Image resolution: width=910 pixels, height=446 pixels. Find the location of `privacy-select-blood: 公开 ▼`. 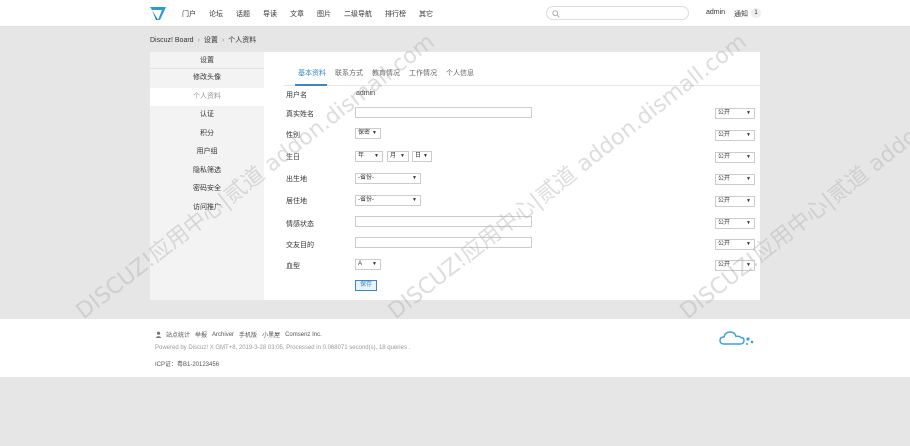

privacy-select-blood: 公开 ▼ is located at coordinates (735, 265).